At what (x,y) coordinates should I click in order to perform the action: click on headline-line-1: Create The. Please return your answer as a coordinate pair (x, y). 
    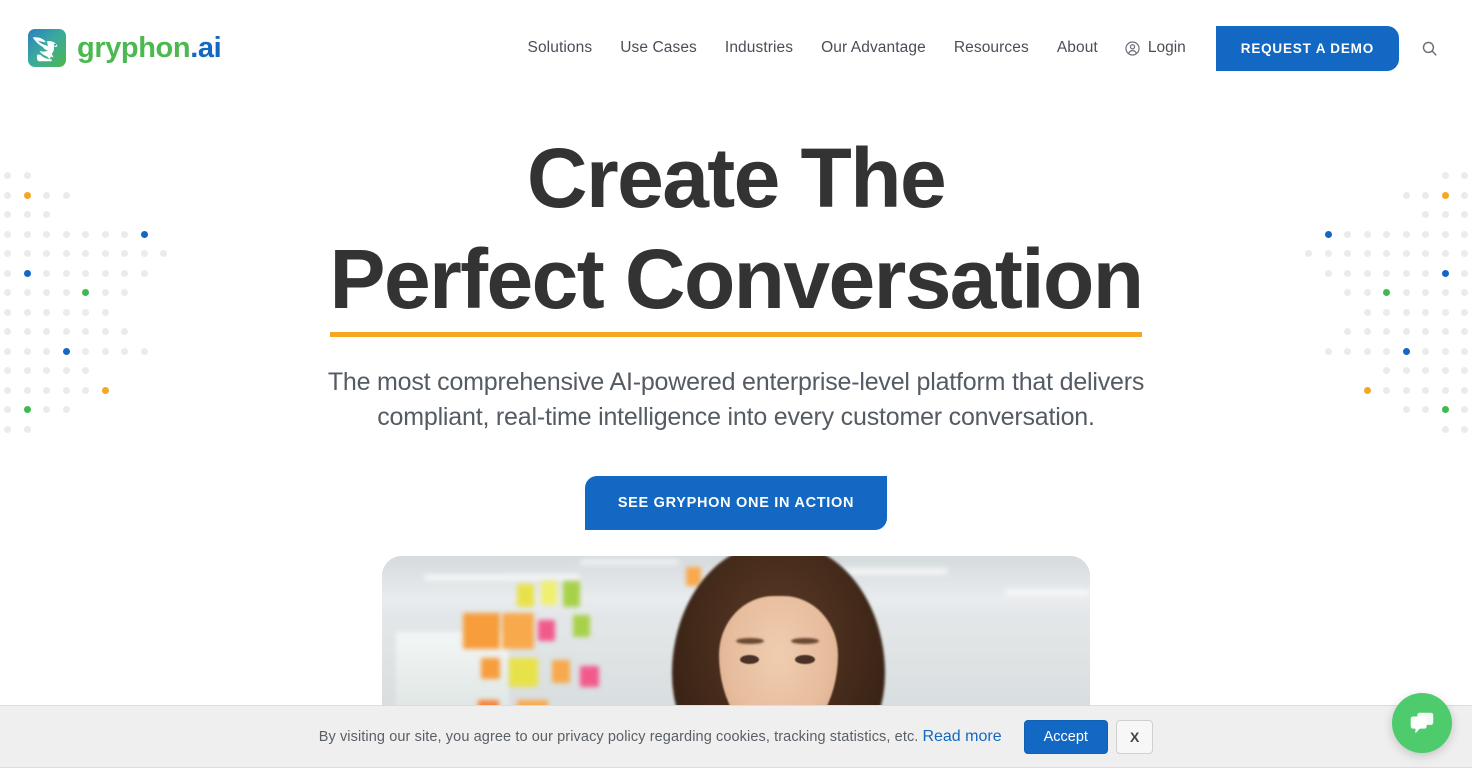
    Looking at the image, I should click on (736, 178).